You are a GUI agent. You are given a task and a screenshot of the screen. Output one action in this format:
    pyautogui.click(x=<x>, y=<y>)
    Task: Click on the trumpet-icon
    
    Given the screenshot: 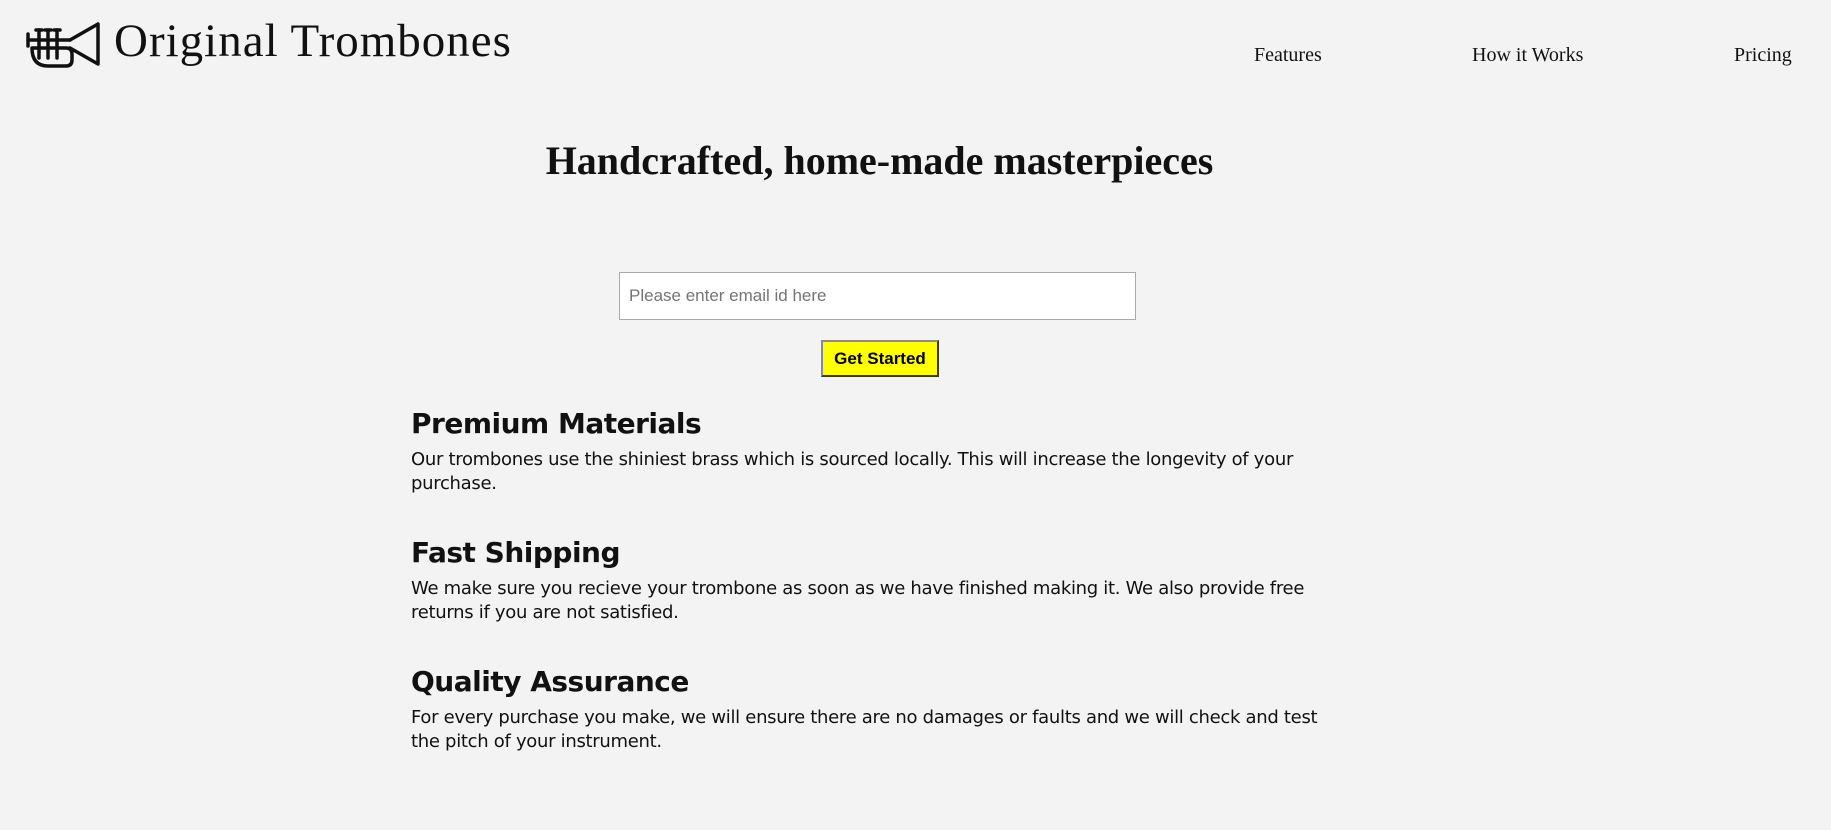 What is the action you would take?
    pyautogui.click(x=63, y=45)
    